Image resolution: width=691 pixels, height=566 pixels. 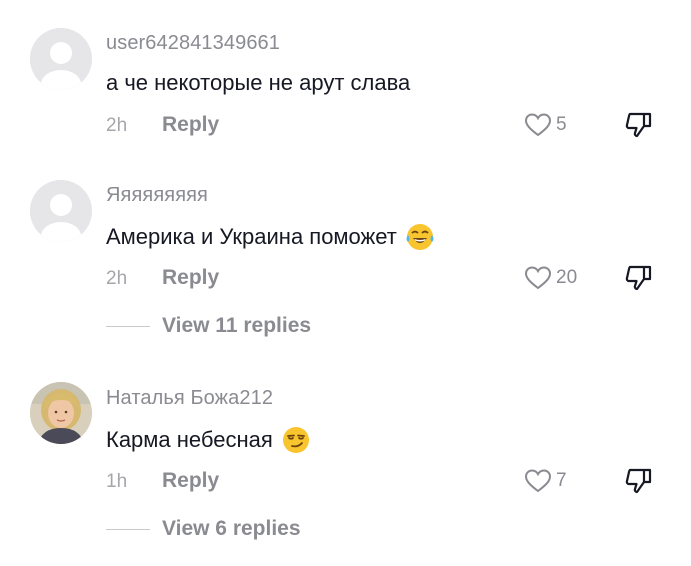 I want to click on view-replies-button: View 6 replies, so click(x=203, y=529).